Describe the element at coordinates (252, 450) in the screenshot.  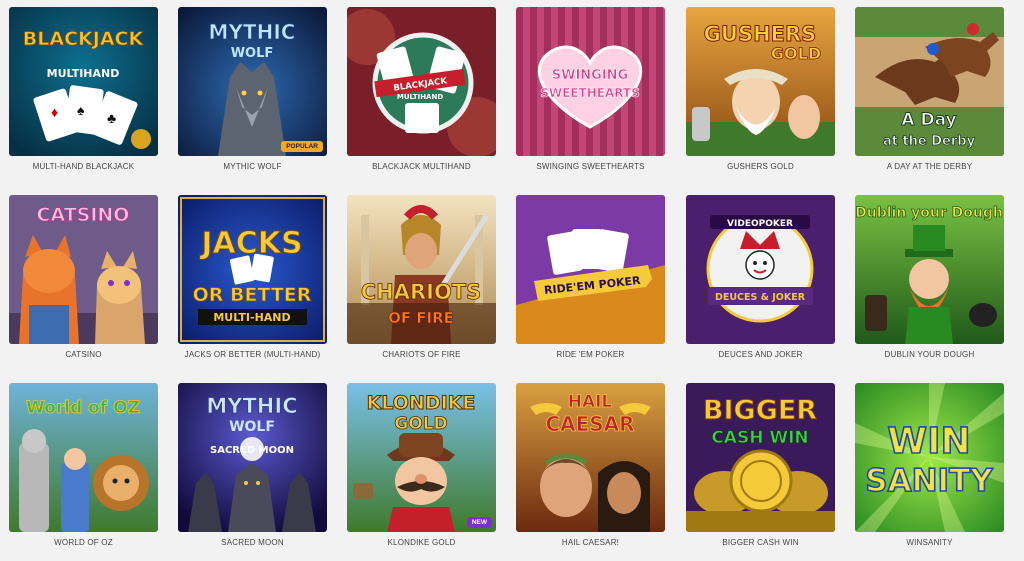
I see `game-tag: SACRED MOON` at that location.